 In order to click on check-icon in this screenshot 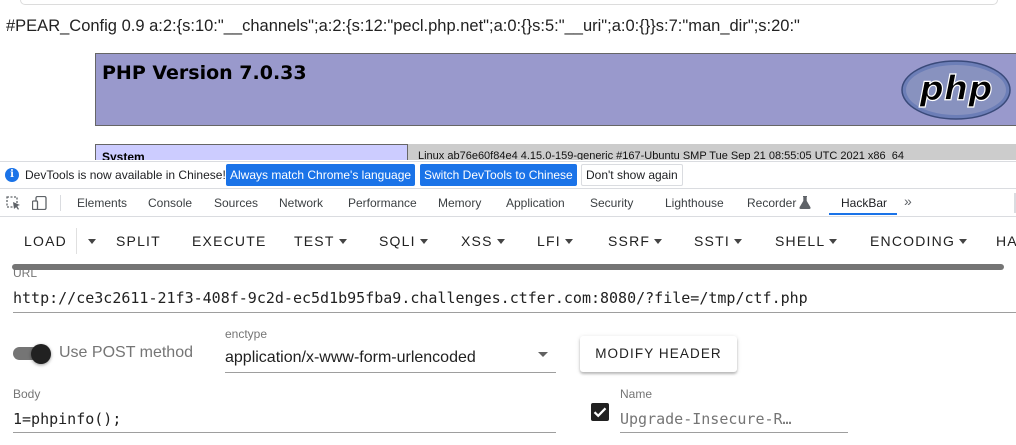, I will do `click(600, 412)`.